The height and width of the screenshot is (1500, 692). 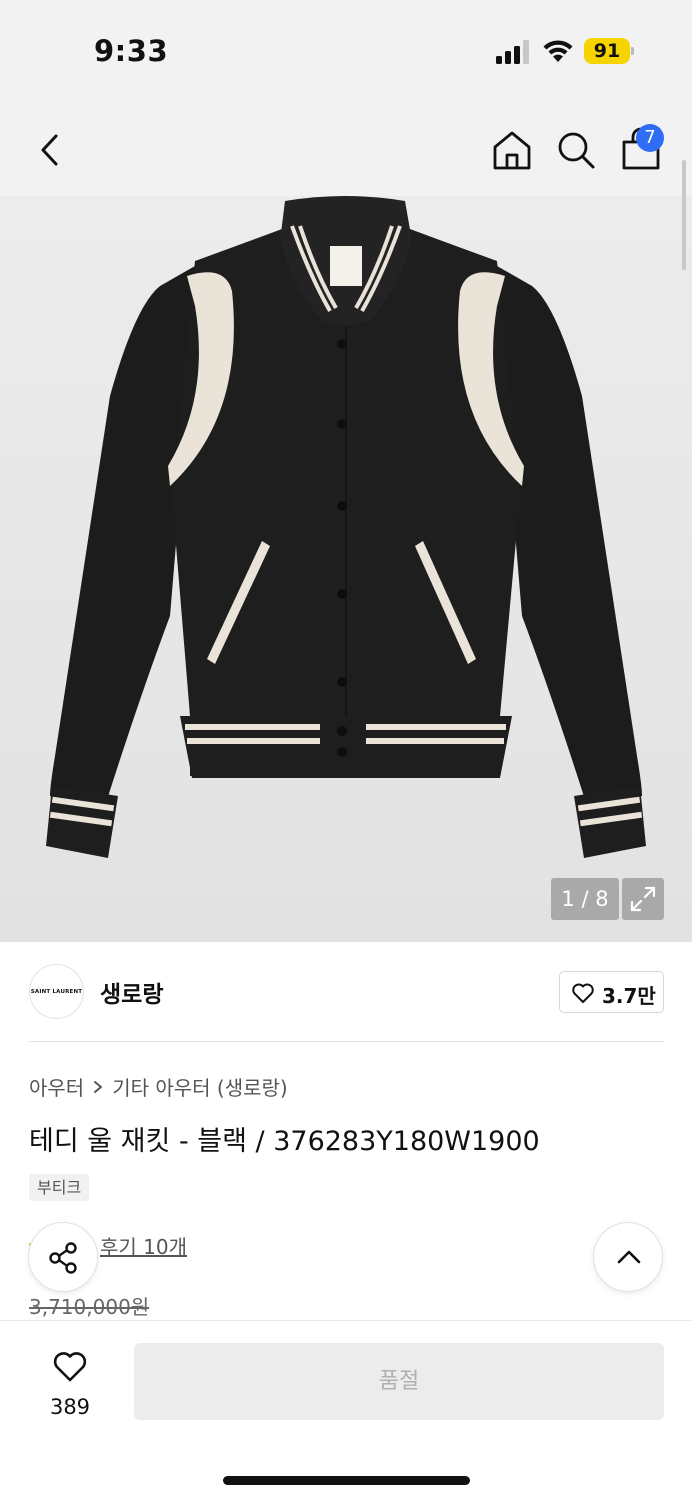 What do you see at coordinates (583, 993) in the screenshot?
I see `heart-outline-icon` at bounding box center [583, 993].